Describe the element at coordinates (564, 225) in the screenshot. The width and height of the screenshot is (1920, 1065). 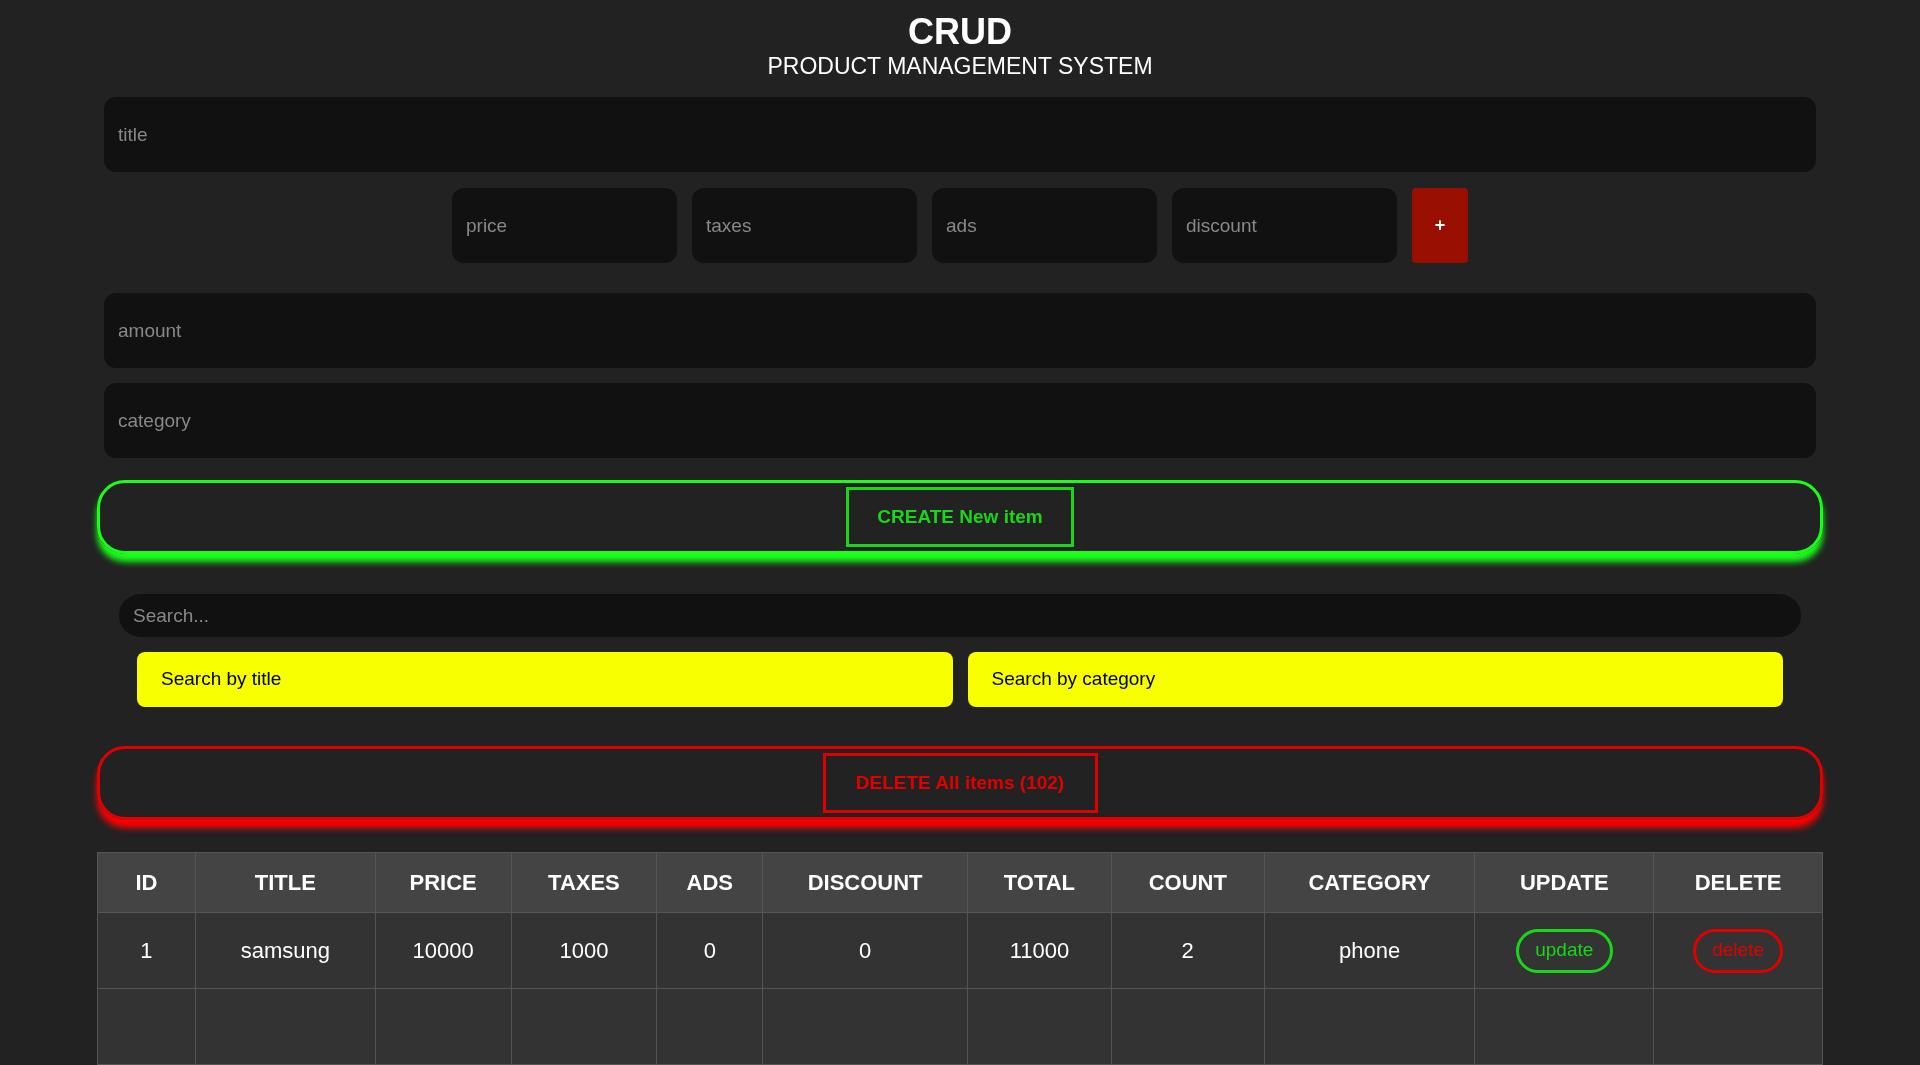
I see `price-field: price` at that location.